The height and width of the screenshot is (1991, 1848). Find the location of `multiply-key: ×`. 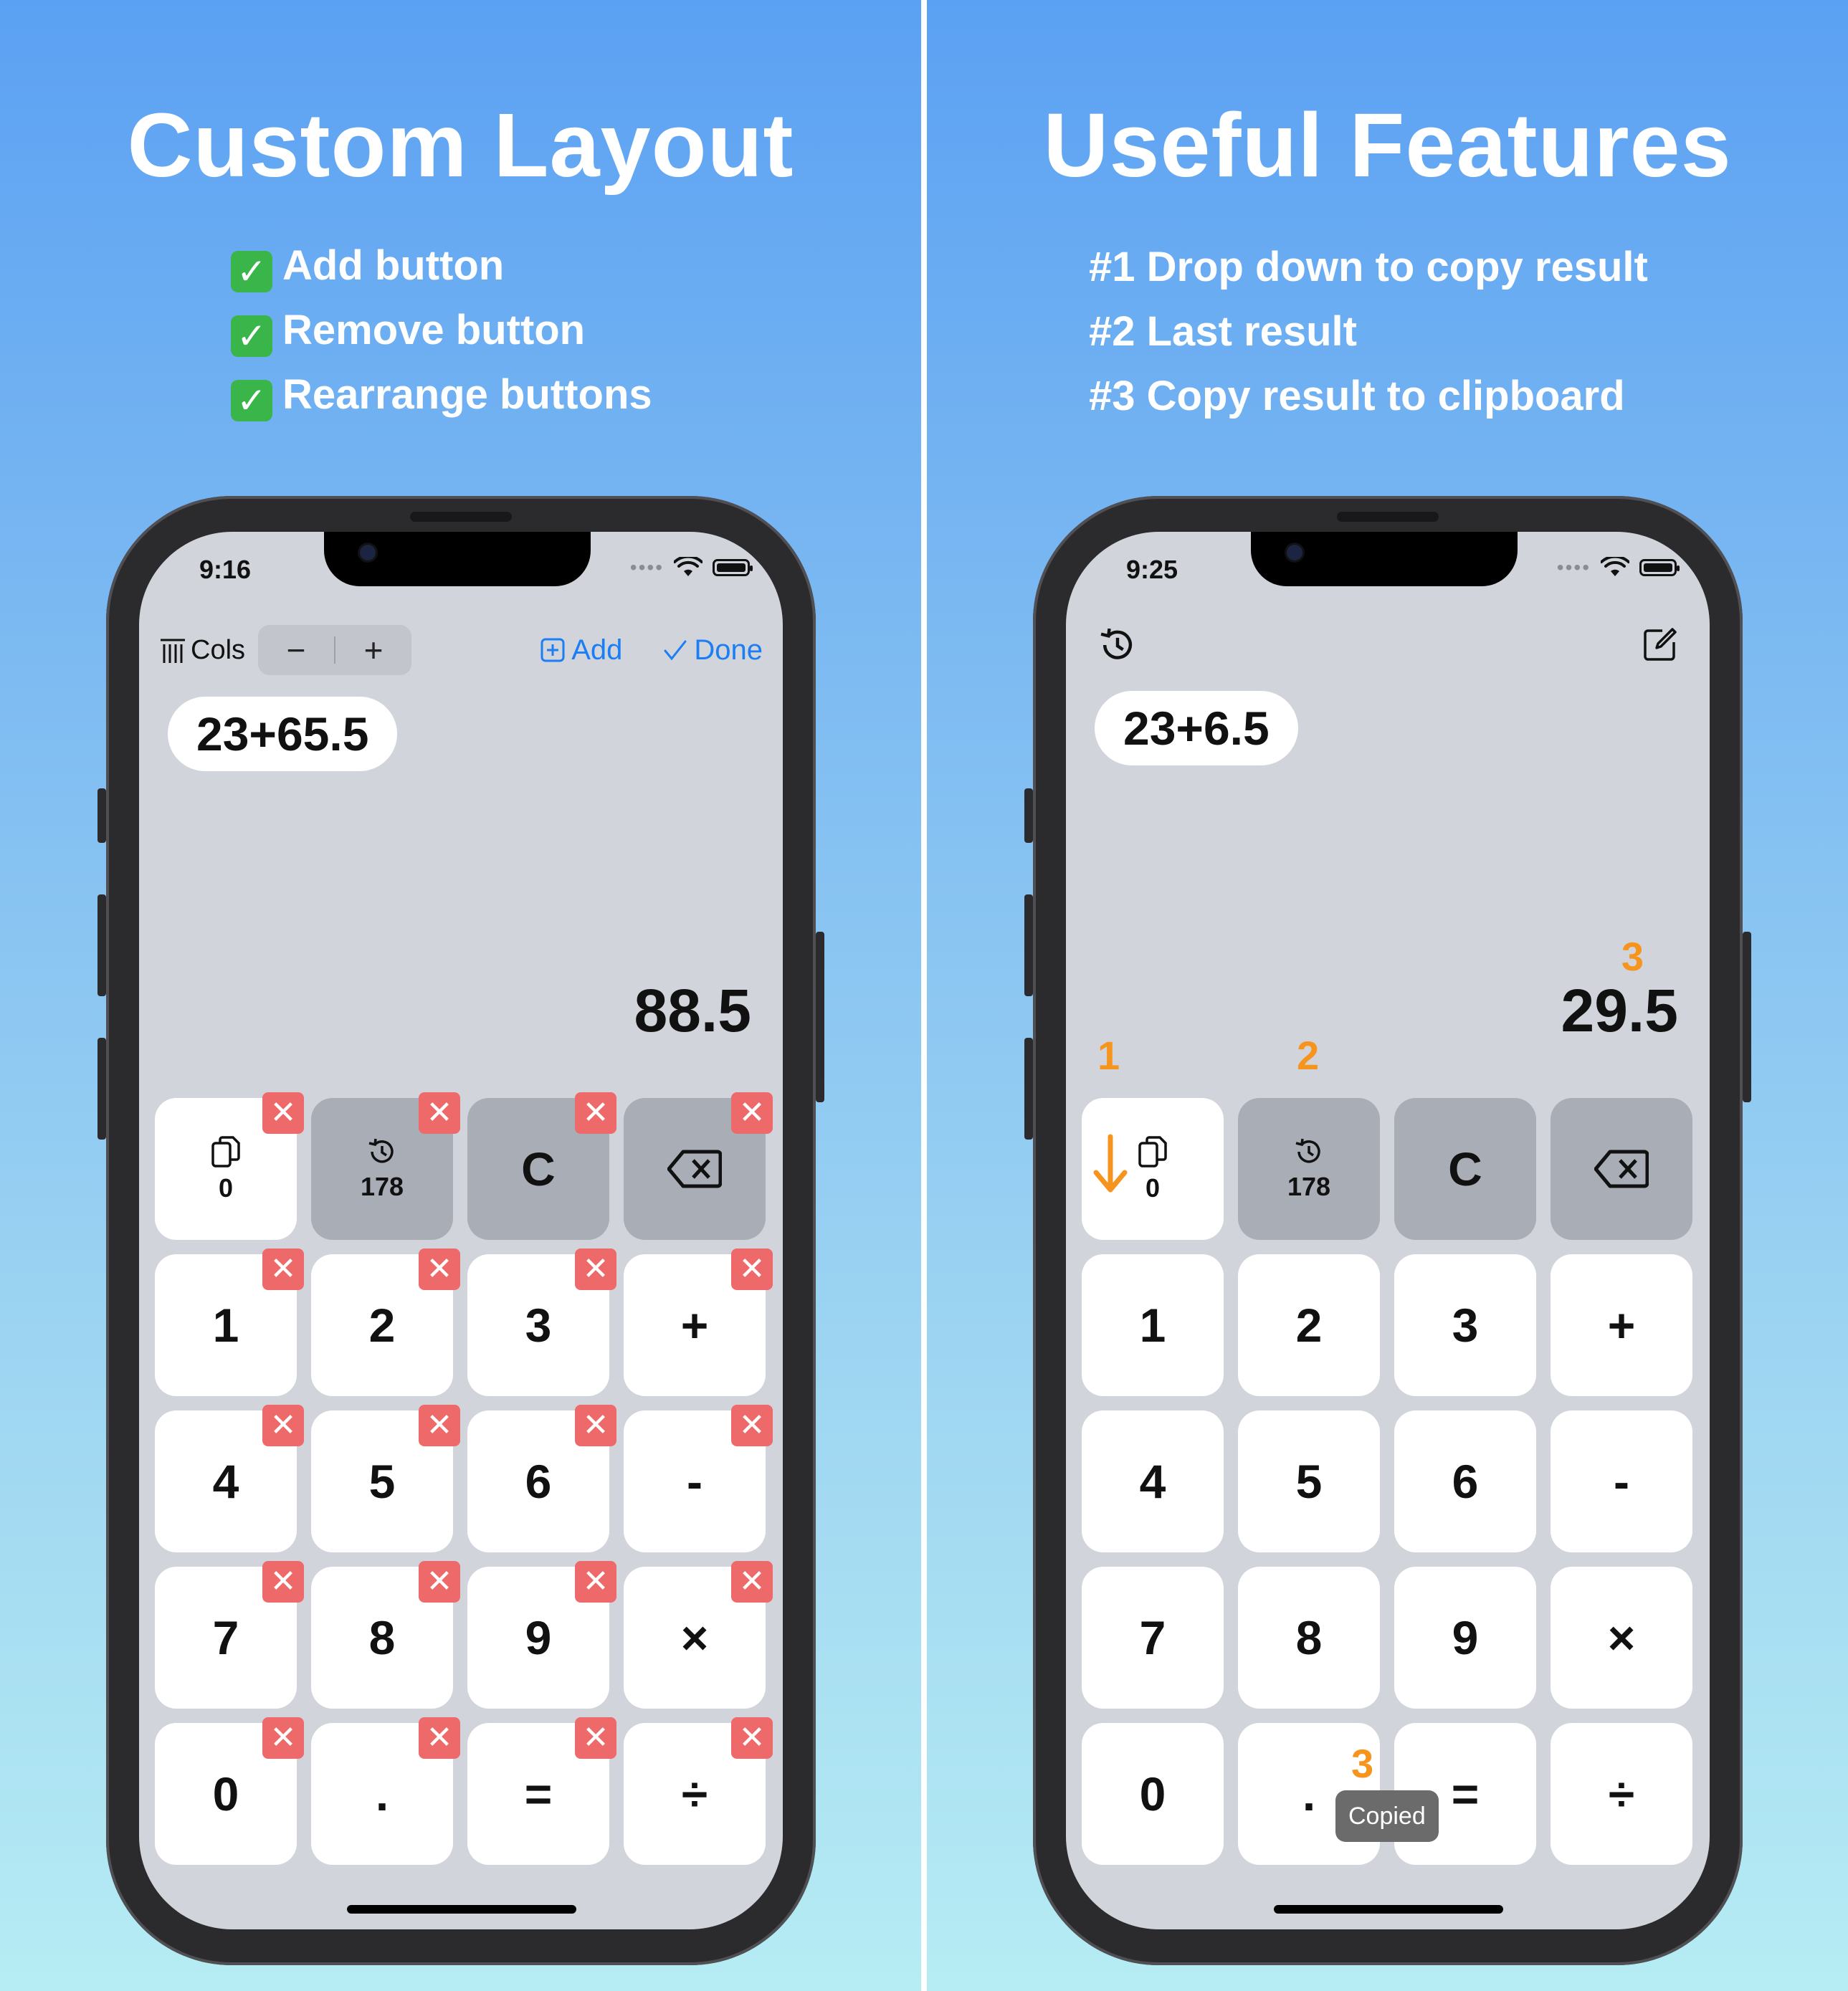

multiply-key: × is located at coordinates (1622, 1638).